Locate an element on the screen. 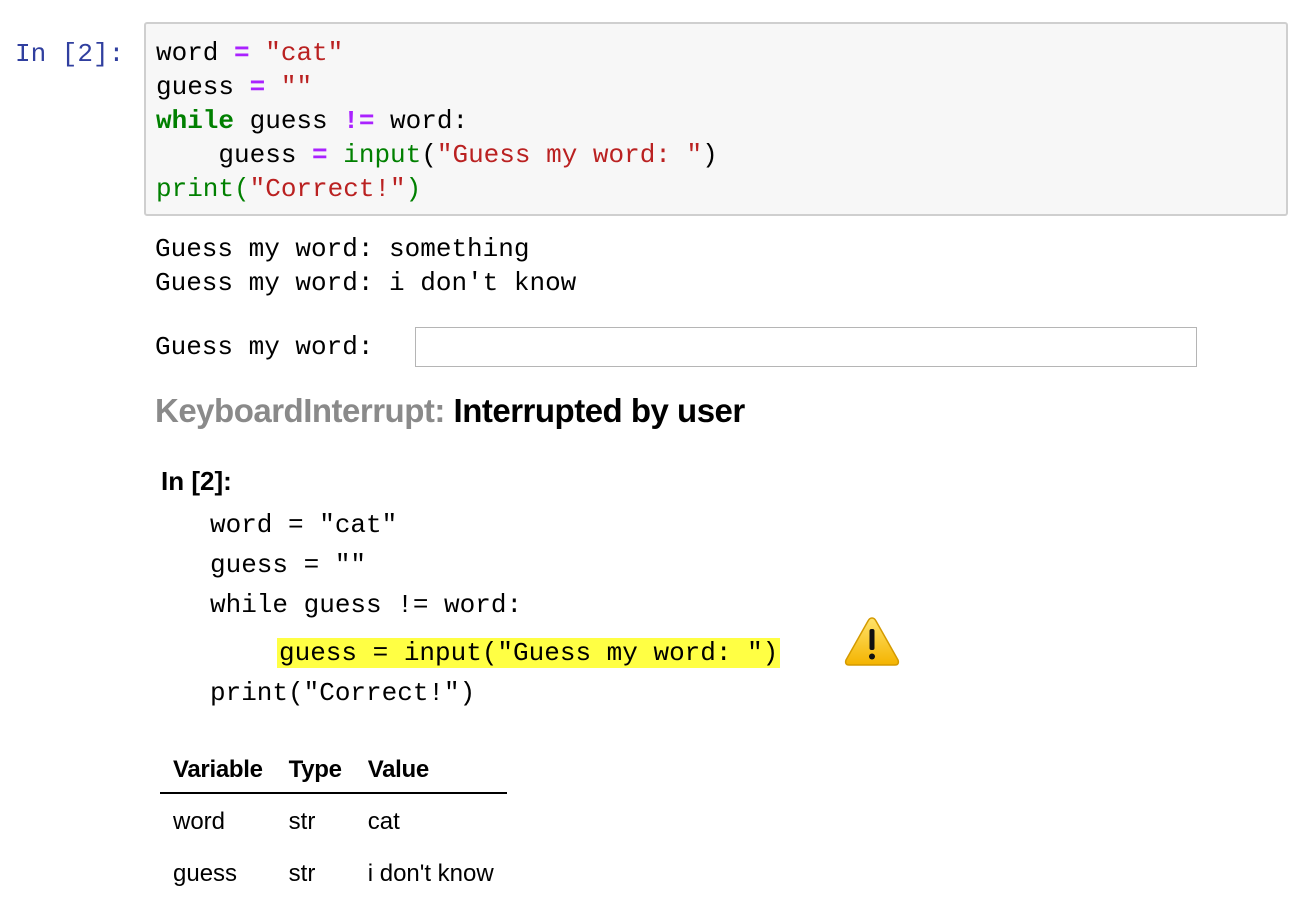  error-message: Interrupted by user is located at coordinates (599, 410).